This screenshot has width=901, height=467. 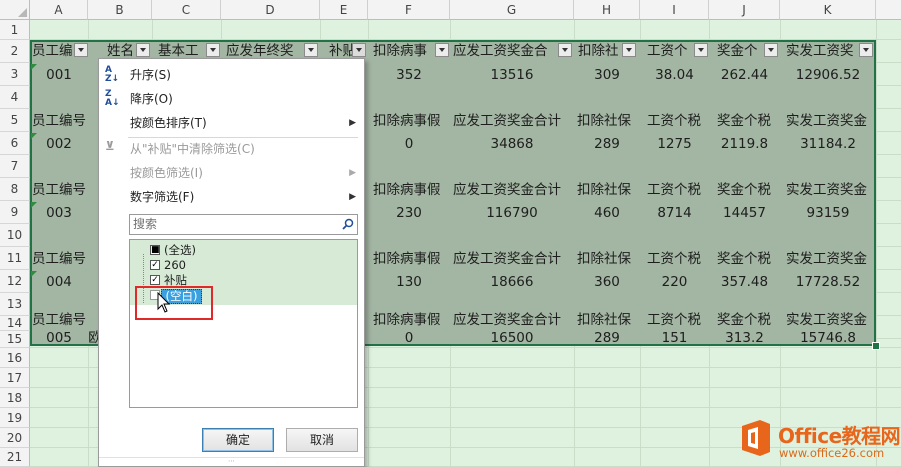 What do you see at coordinates (512, 10) in the screenshot?
I see `column-header-g: G` at bounding box center [512, 10].